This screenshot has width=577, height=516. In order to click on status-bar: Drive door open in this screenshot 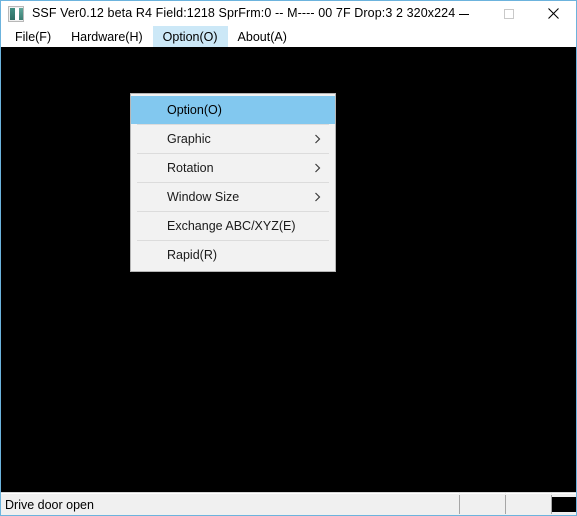, I will do `click(288, 503)`.